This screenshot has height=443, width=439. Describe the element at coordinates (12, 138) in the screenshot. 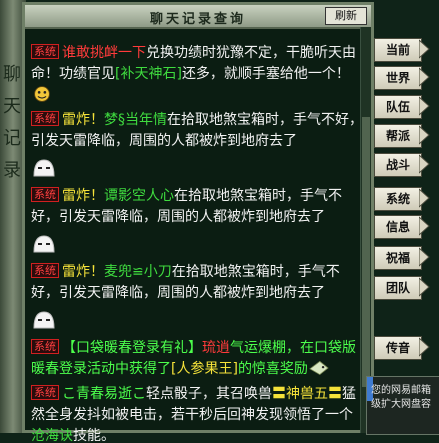

I see `scroll-glyph: 记` at that location.